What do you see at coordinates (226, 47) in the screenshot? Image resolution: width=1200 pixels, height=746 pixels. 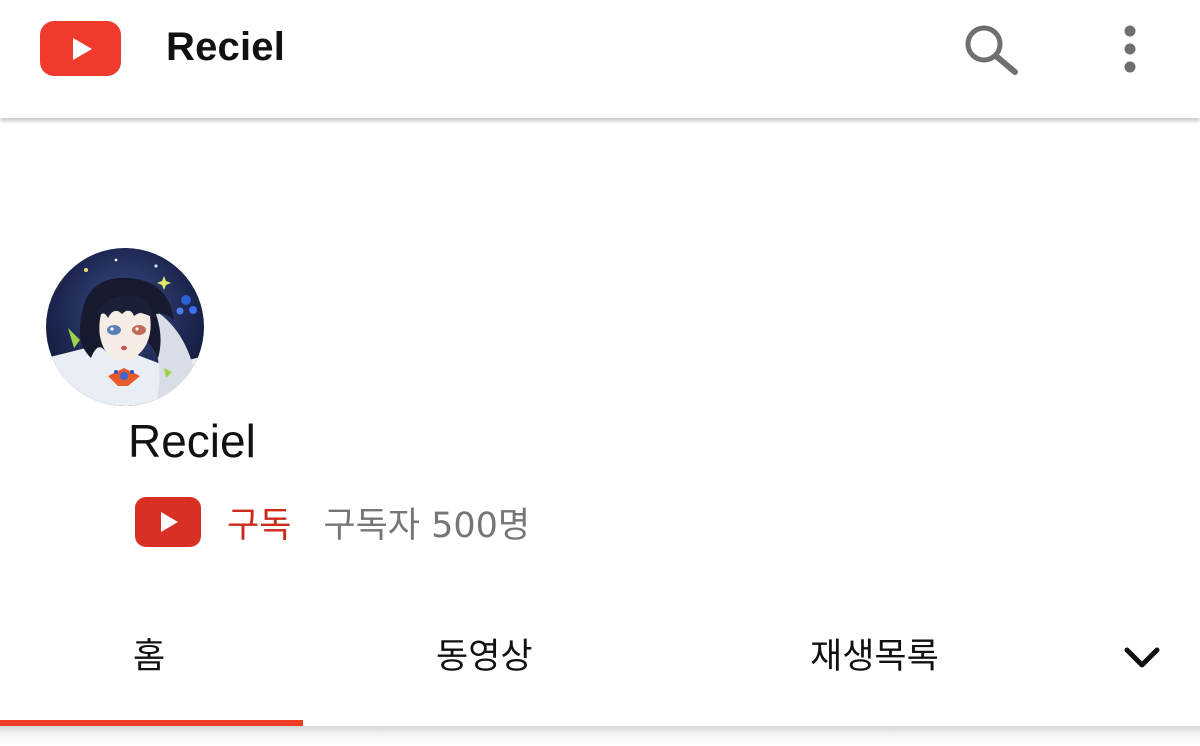 I see `app-title: Reciel` at bounding box center [226, 47].